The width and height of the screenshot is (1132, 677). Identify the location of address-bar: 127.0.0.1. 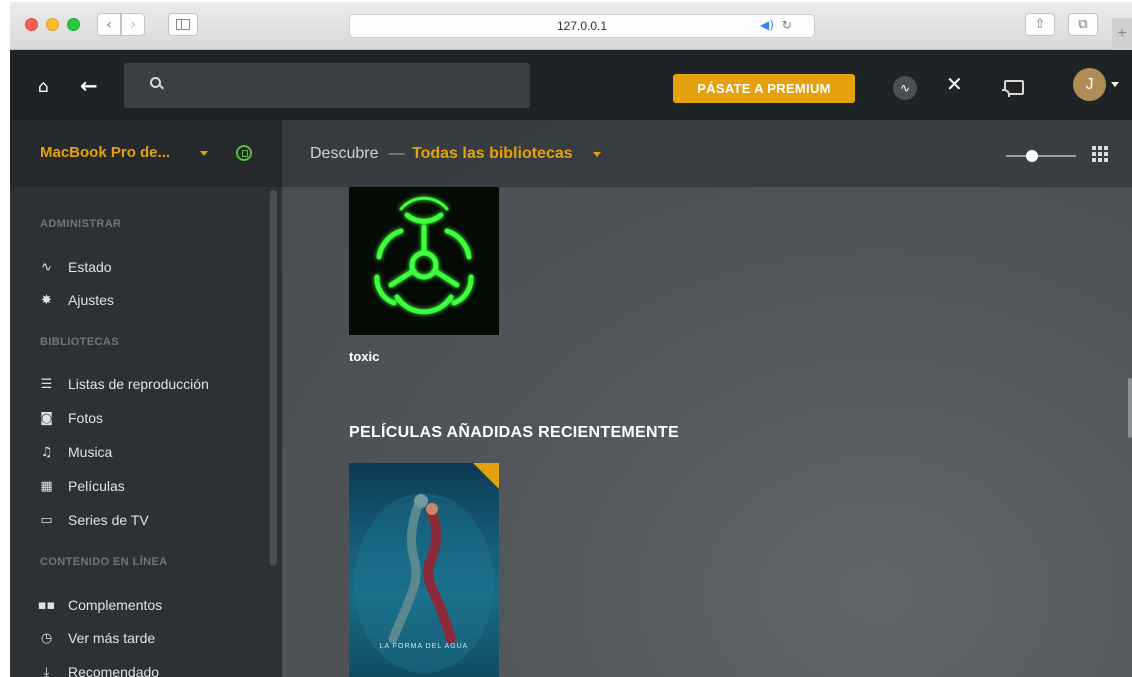
(582, 26).